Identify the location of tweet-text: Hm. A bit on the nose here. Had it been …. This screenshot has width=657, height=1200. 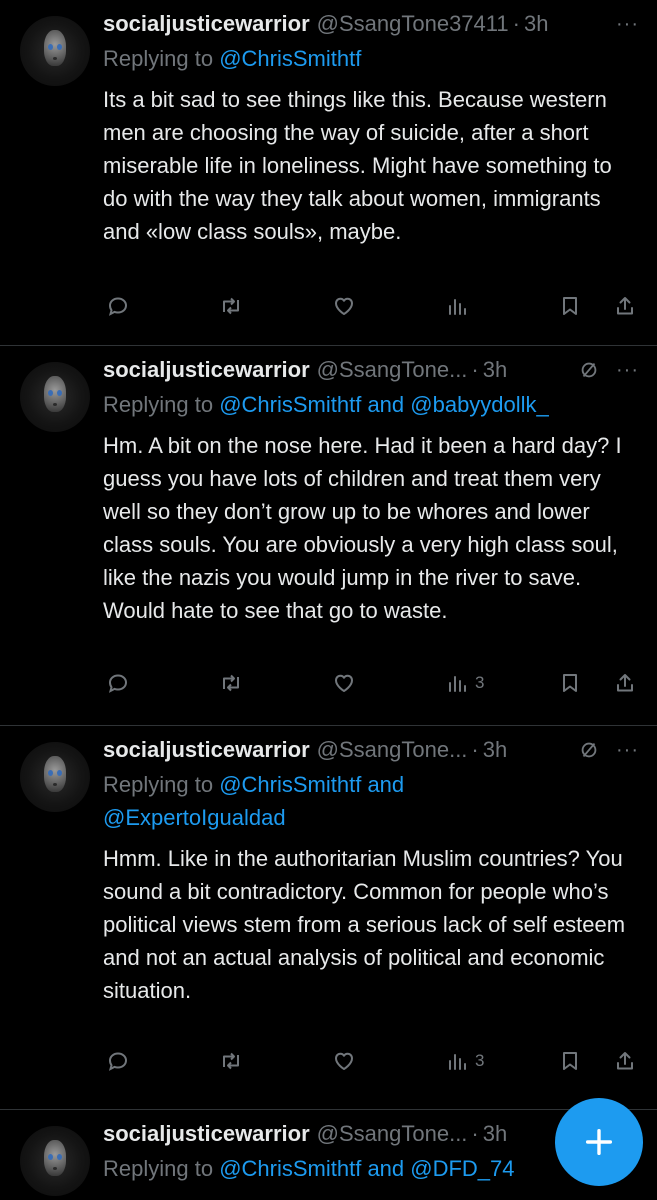
(362, 528).